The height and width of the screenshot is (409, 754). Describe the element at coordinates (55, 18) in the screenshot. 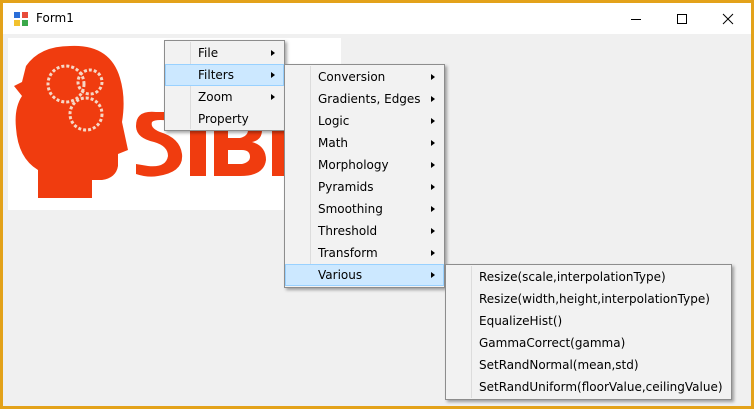

I see `window-title: Form1` at that location.